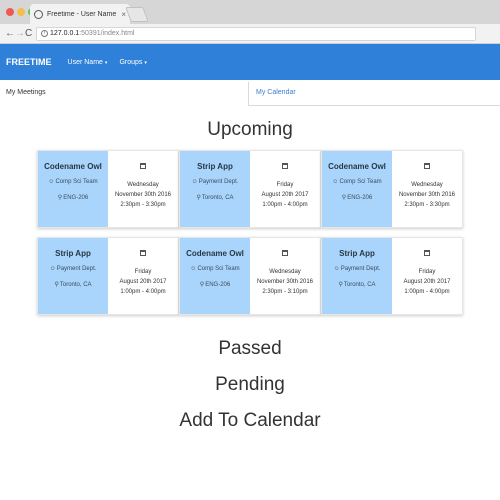 The image size is (500, 500). I want to click on forward-icon: →, so click(20, 34).